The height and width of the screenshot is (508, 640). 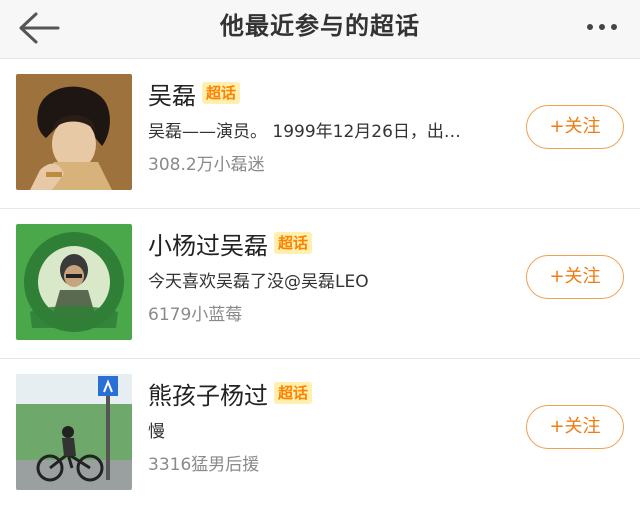 I want to click on top-nav-bar: 他最近参与的超话, so click(x=320, y=29).